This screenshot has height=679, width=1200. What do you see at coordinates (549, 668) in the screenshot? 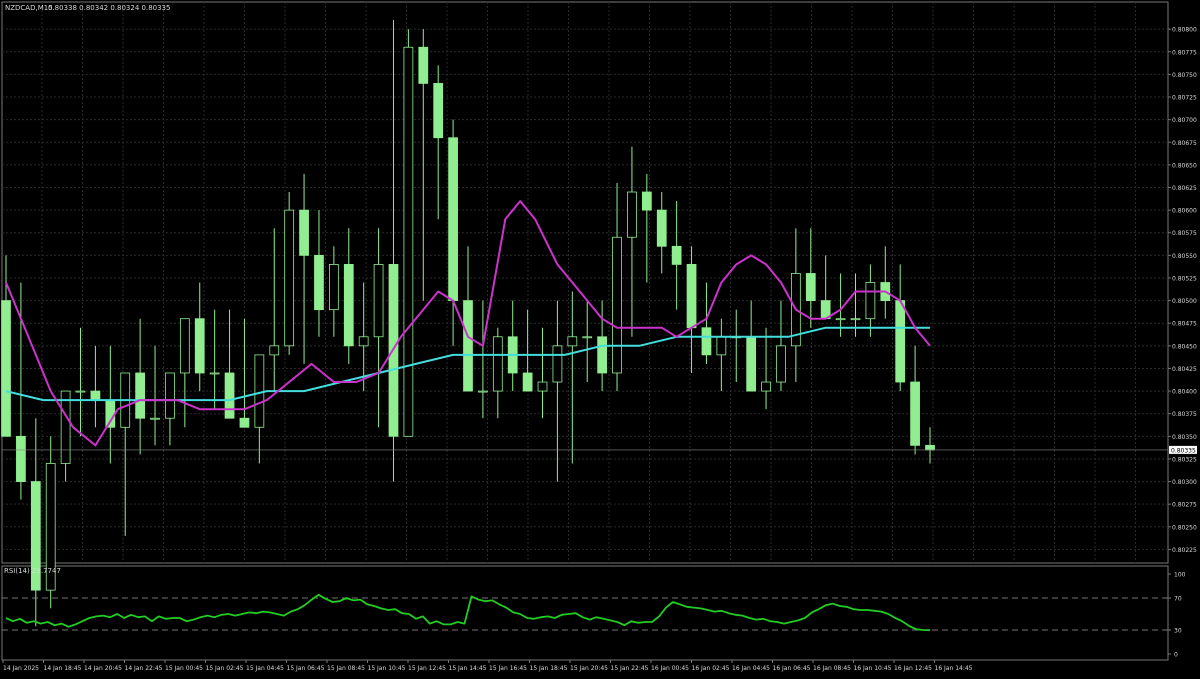
I see `time-tick-label: 15 Jan 18:45` at bounding box center [549, 668].